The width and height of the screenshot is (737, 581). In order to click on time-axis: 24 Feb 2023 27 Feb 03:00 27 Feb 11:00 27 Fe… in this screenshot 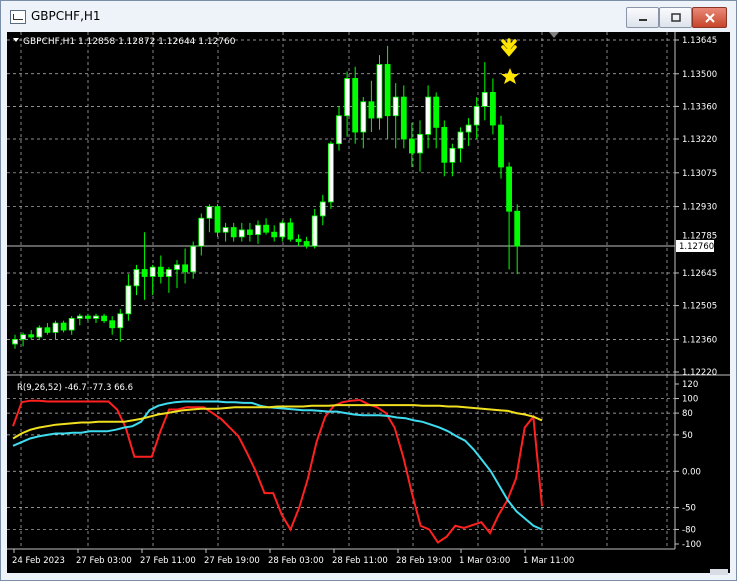, I will do `click(293, 557)`.